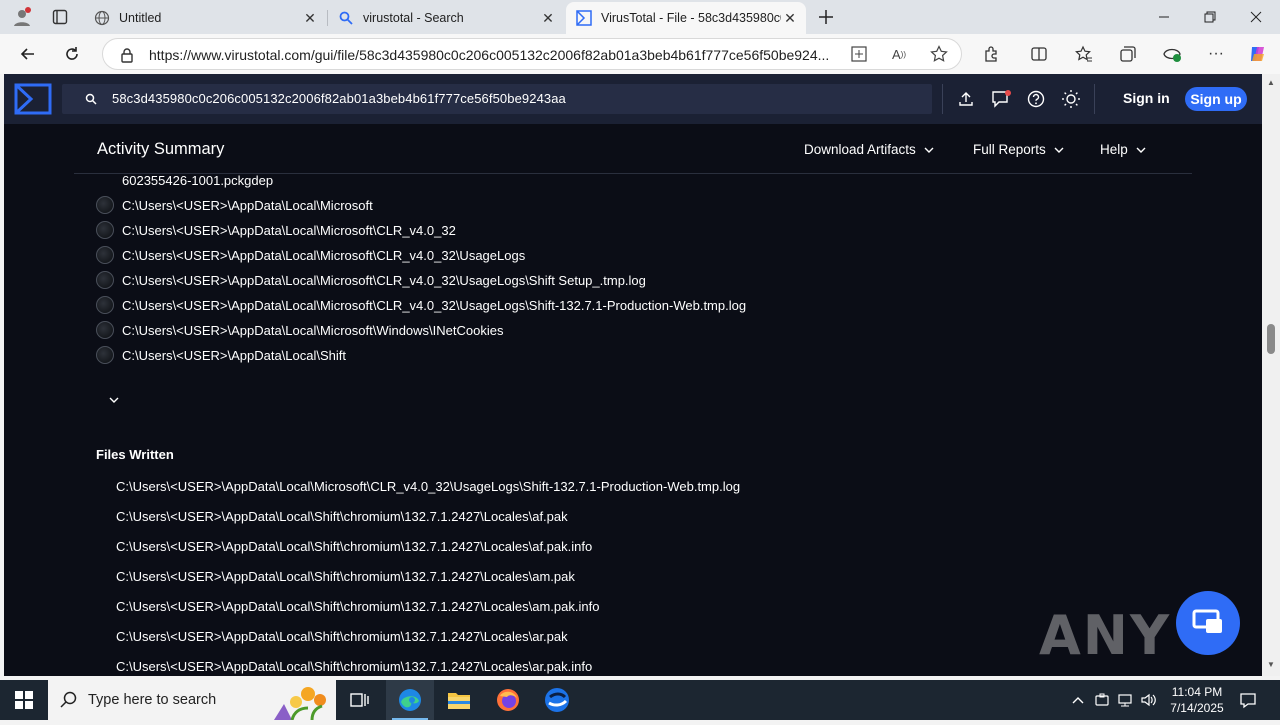 The image size is (1280, 725). Describe the element at coordinates (966, 99) in the screenshot. I see `upload-icon` at that location.